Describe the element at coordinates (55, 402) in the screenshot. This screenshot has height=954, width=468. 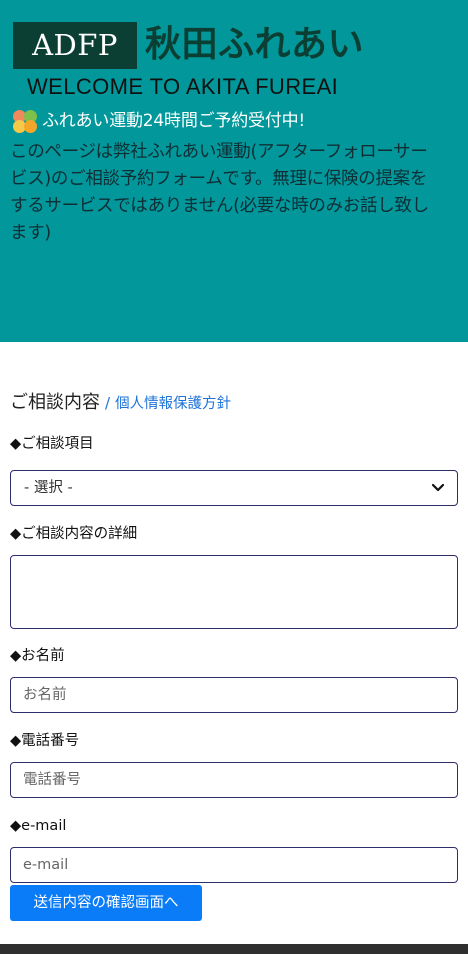
I see `section-title: ご相談内容` at that location.